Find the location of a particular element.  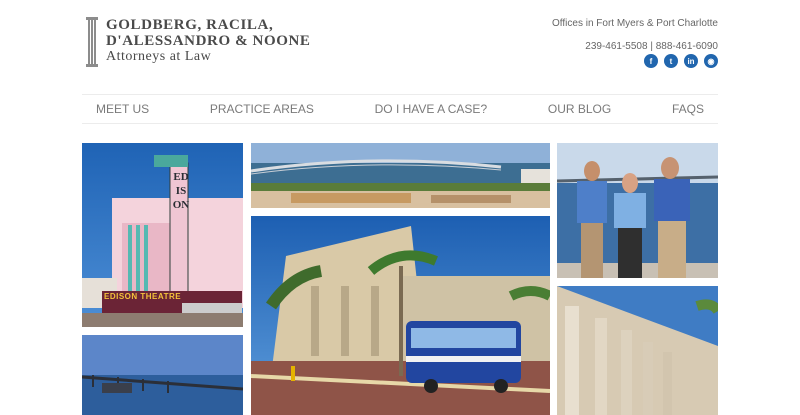

linkedin-icon: in is located at coordinates (691, 61).